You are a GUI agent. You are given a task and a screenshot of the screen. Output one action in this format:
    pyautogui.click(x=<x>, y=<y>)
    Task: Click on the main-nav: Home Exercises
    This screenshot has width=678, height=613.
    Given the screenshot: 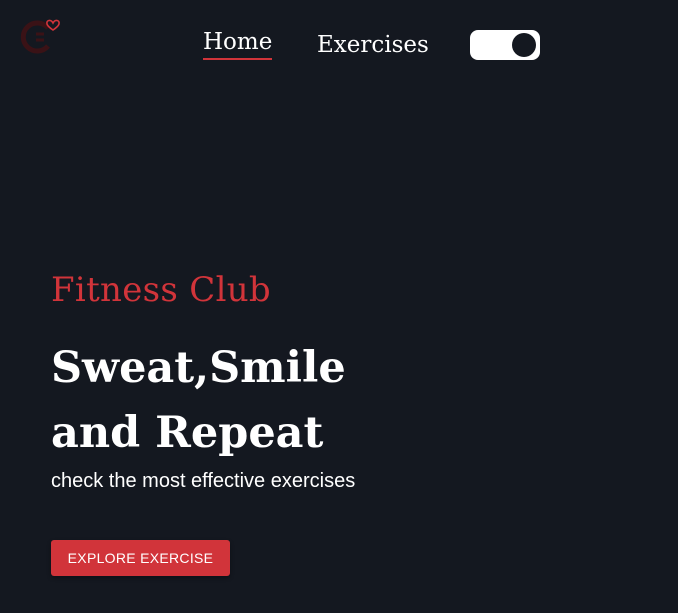 What is the action you would take?
    pyautogui.click(x=339, y=46)
    